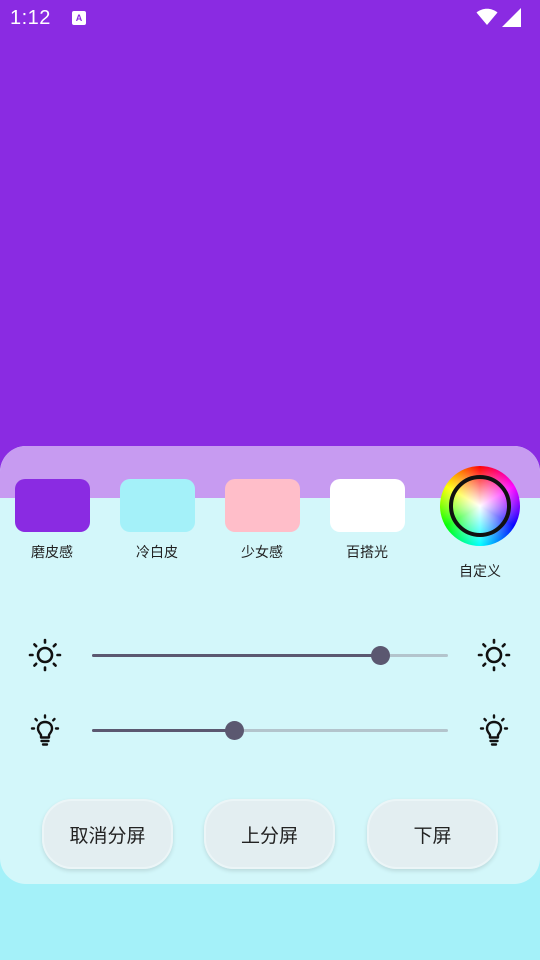 The height and width of the screenshot is (960, 540). What do you see at coordinates (270, 19) in the screenshot?
I see `status-bar: 1:12 A` at bounding box center [270, 19].